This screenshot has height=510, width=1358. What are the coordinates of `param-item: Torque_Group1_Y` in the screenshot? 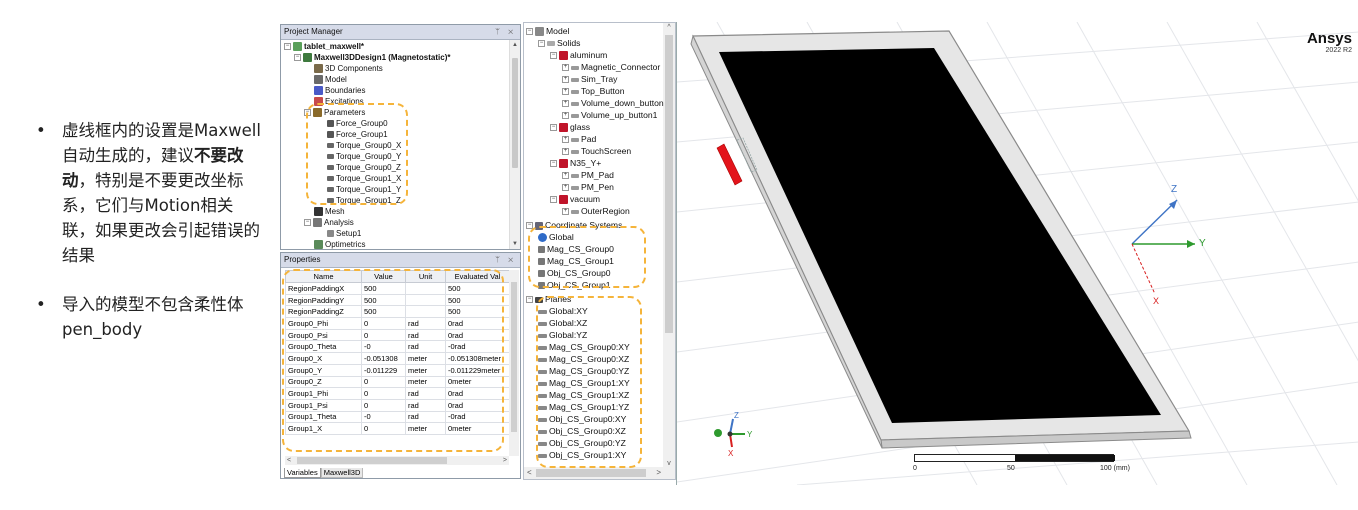 It's located at (364, 189).